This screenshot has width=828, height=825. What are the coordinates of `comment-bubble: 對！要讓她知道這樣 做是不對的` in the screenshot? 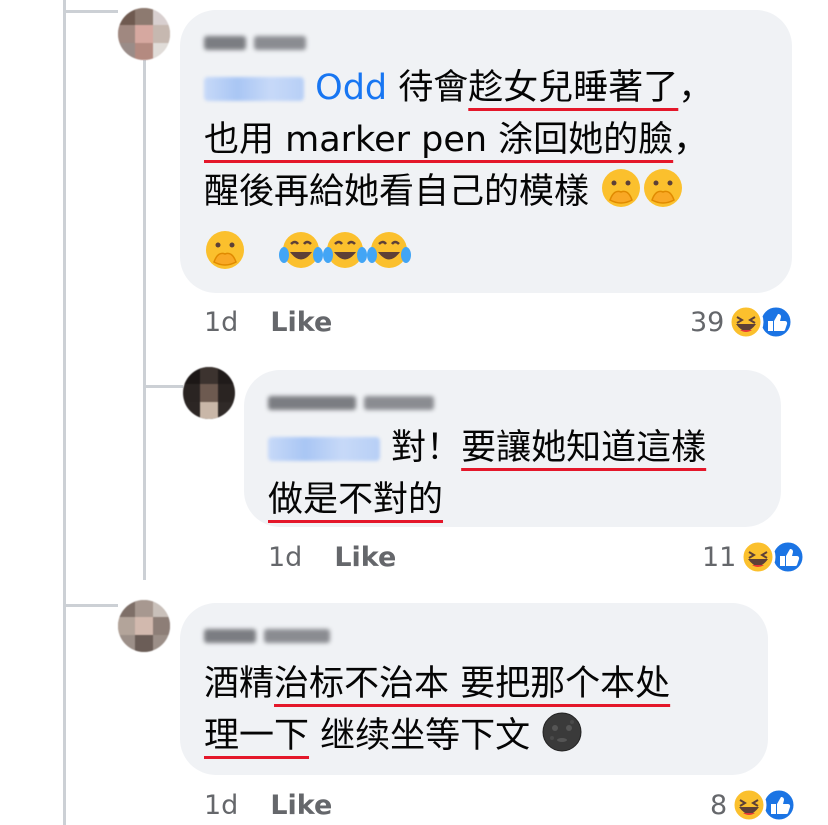 It's located at (512, 448).